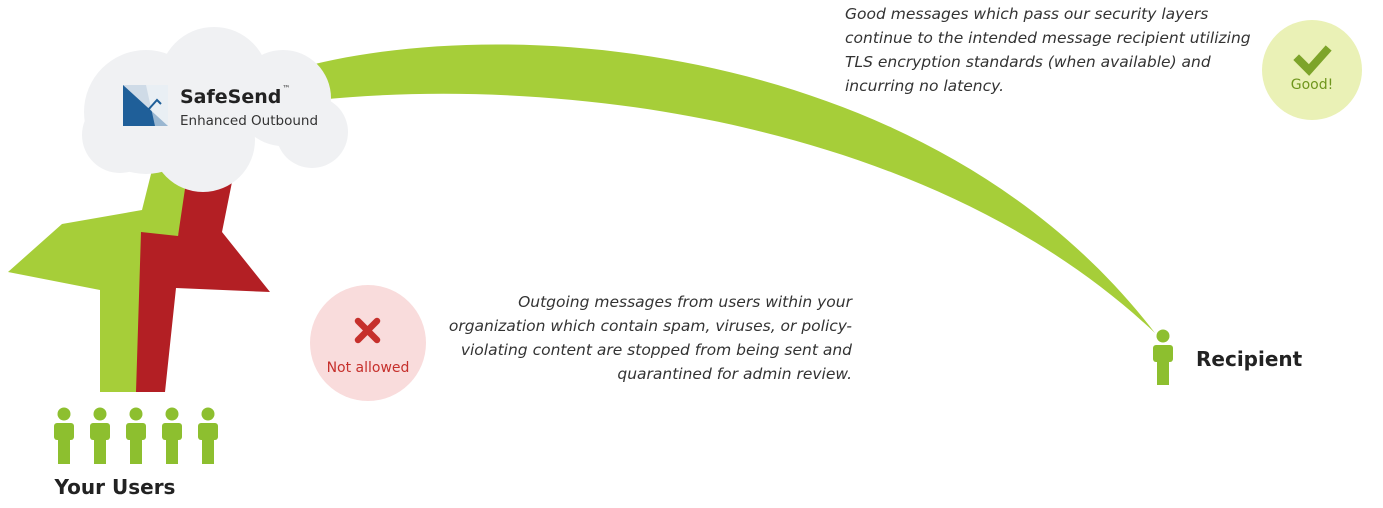 This screenshot has width=1383, height=508. I want to click on checkmark-icon, so click(1312, 60).